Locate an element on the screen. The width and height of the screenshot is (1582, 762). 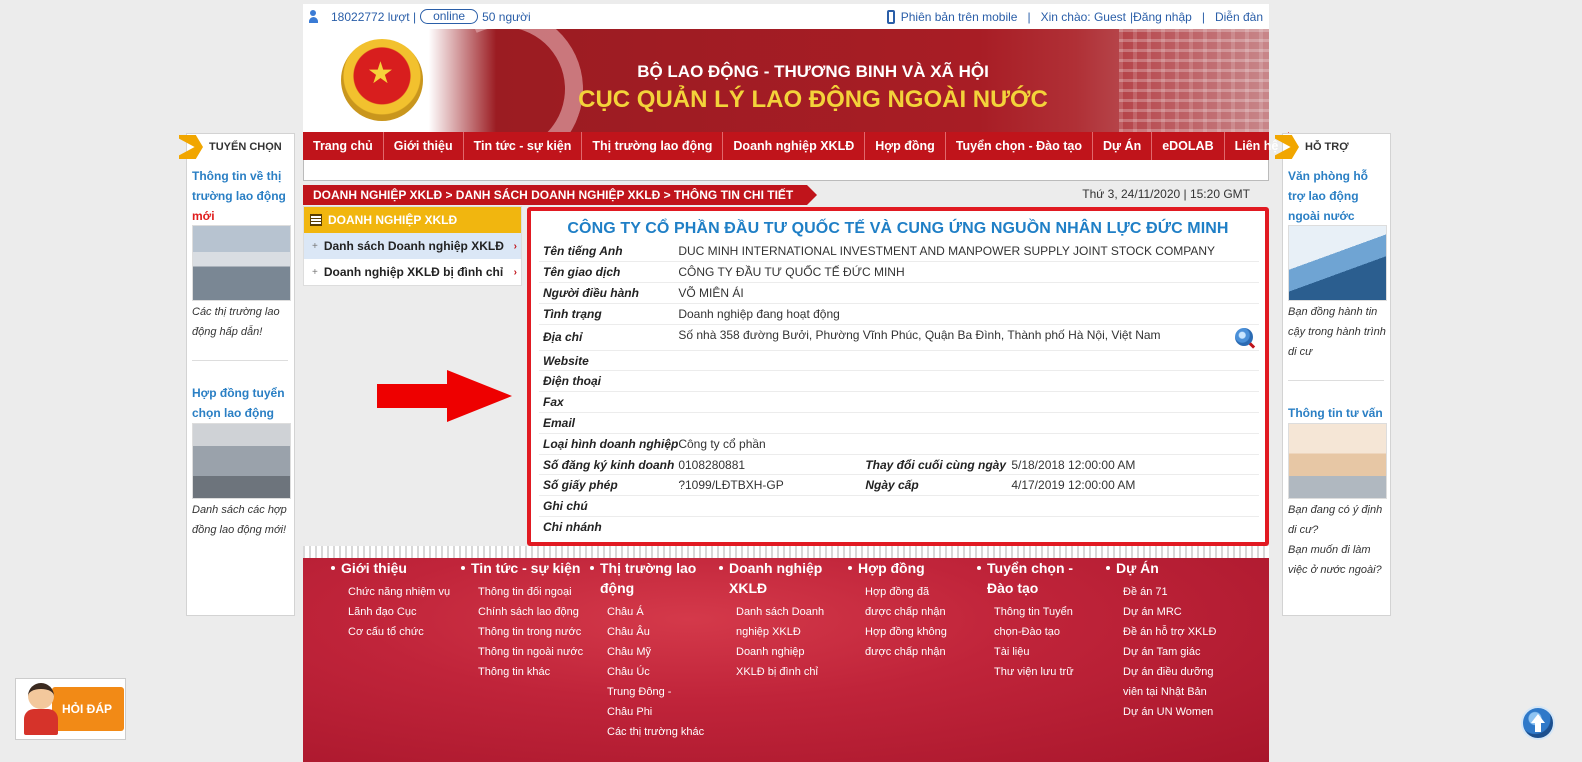
footer-link: Chức năng nhiệm vụ is located at coordinates (395, 592).